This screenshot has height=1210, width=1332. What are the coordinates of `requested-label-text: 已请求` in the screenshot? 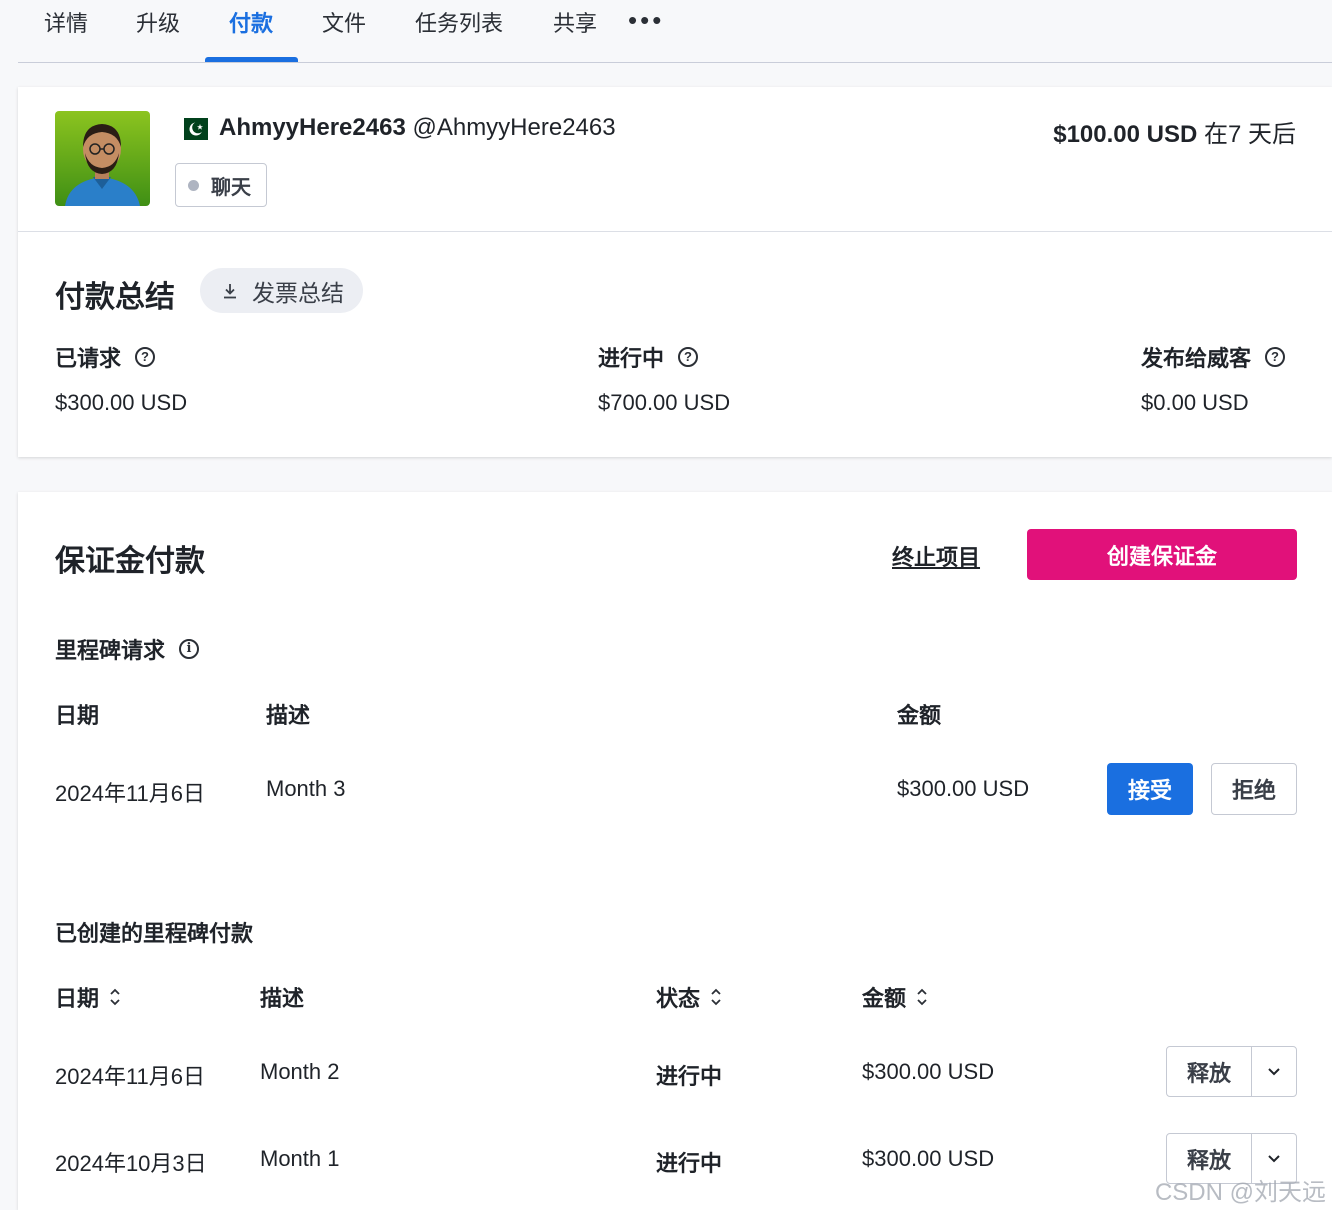 It's located at (88, 358).